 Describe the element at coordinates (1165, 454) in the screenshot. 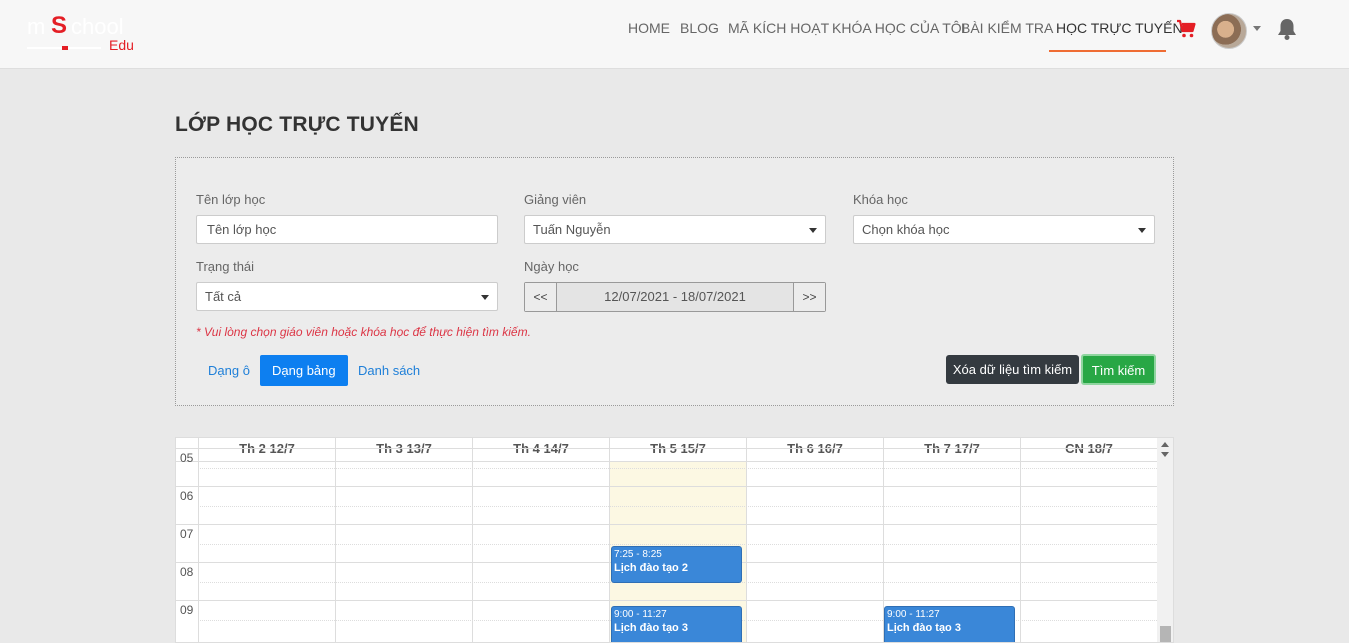

I see `scroll-down-icon` at that location.